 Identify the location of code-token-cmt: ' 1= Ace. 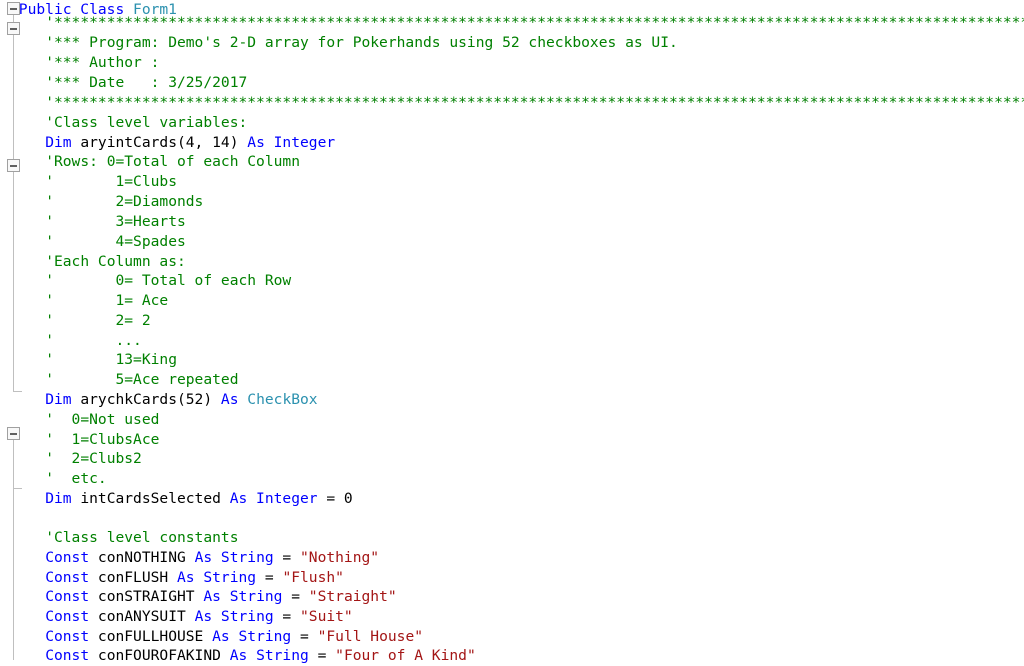
(107, 300).